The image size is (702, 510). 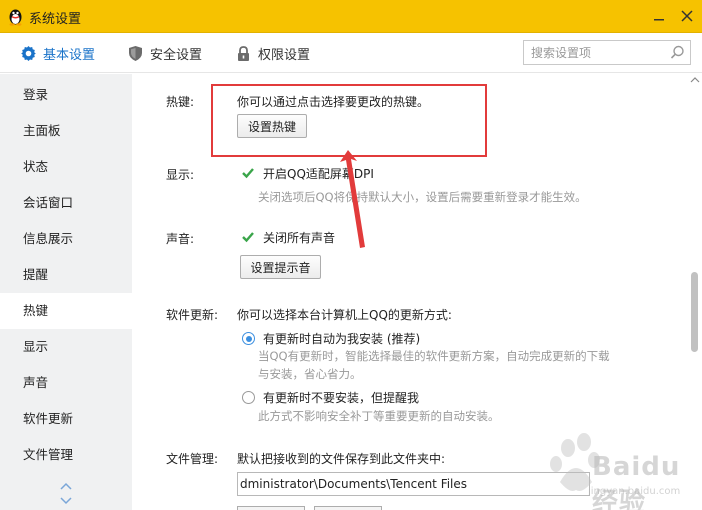 What do you see at coordinates (66, 419) in the screenshot?
I see `sidebar-item-software-update: 软件更新` at bounding box center [66, 419].